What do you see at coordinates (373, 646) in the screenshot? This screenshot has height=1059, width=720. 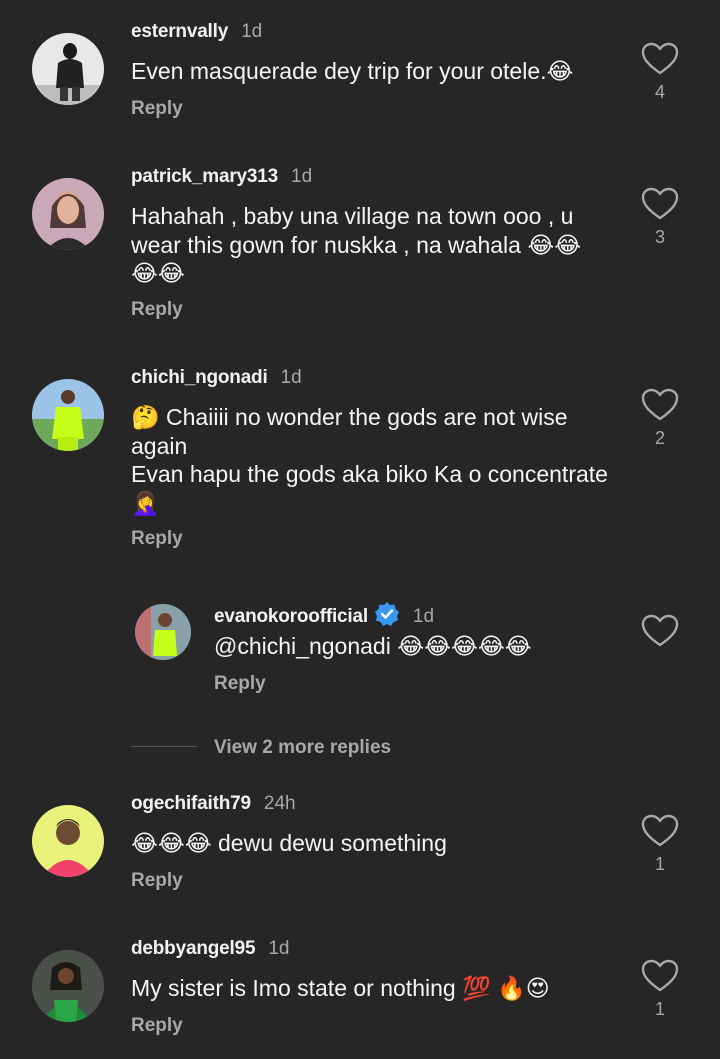 I see `comment-text: @chichi_ngonadi 😂😂😂😂😂` at bounding box center [373, 646].